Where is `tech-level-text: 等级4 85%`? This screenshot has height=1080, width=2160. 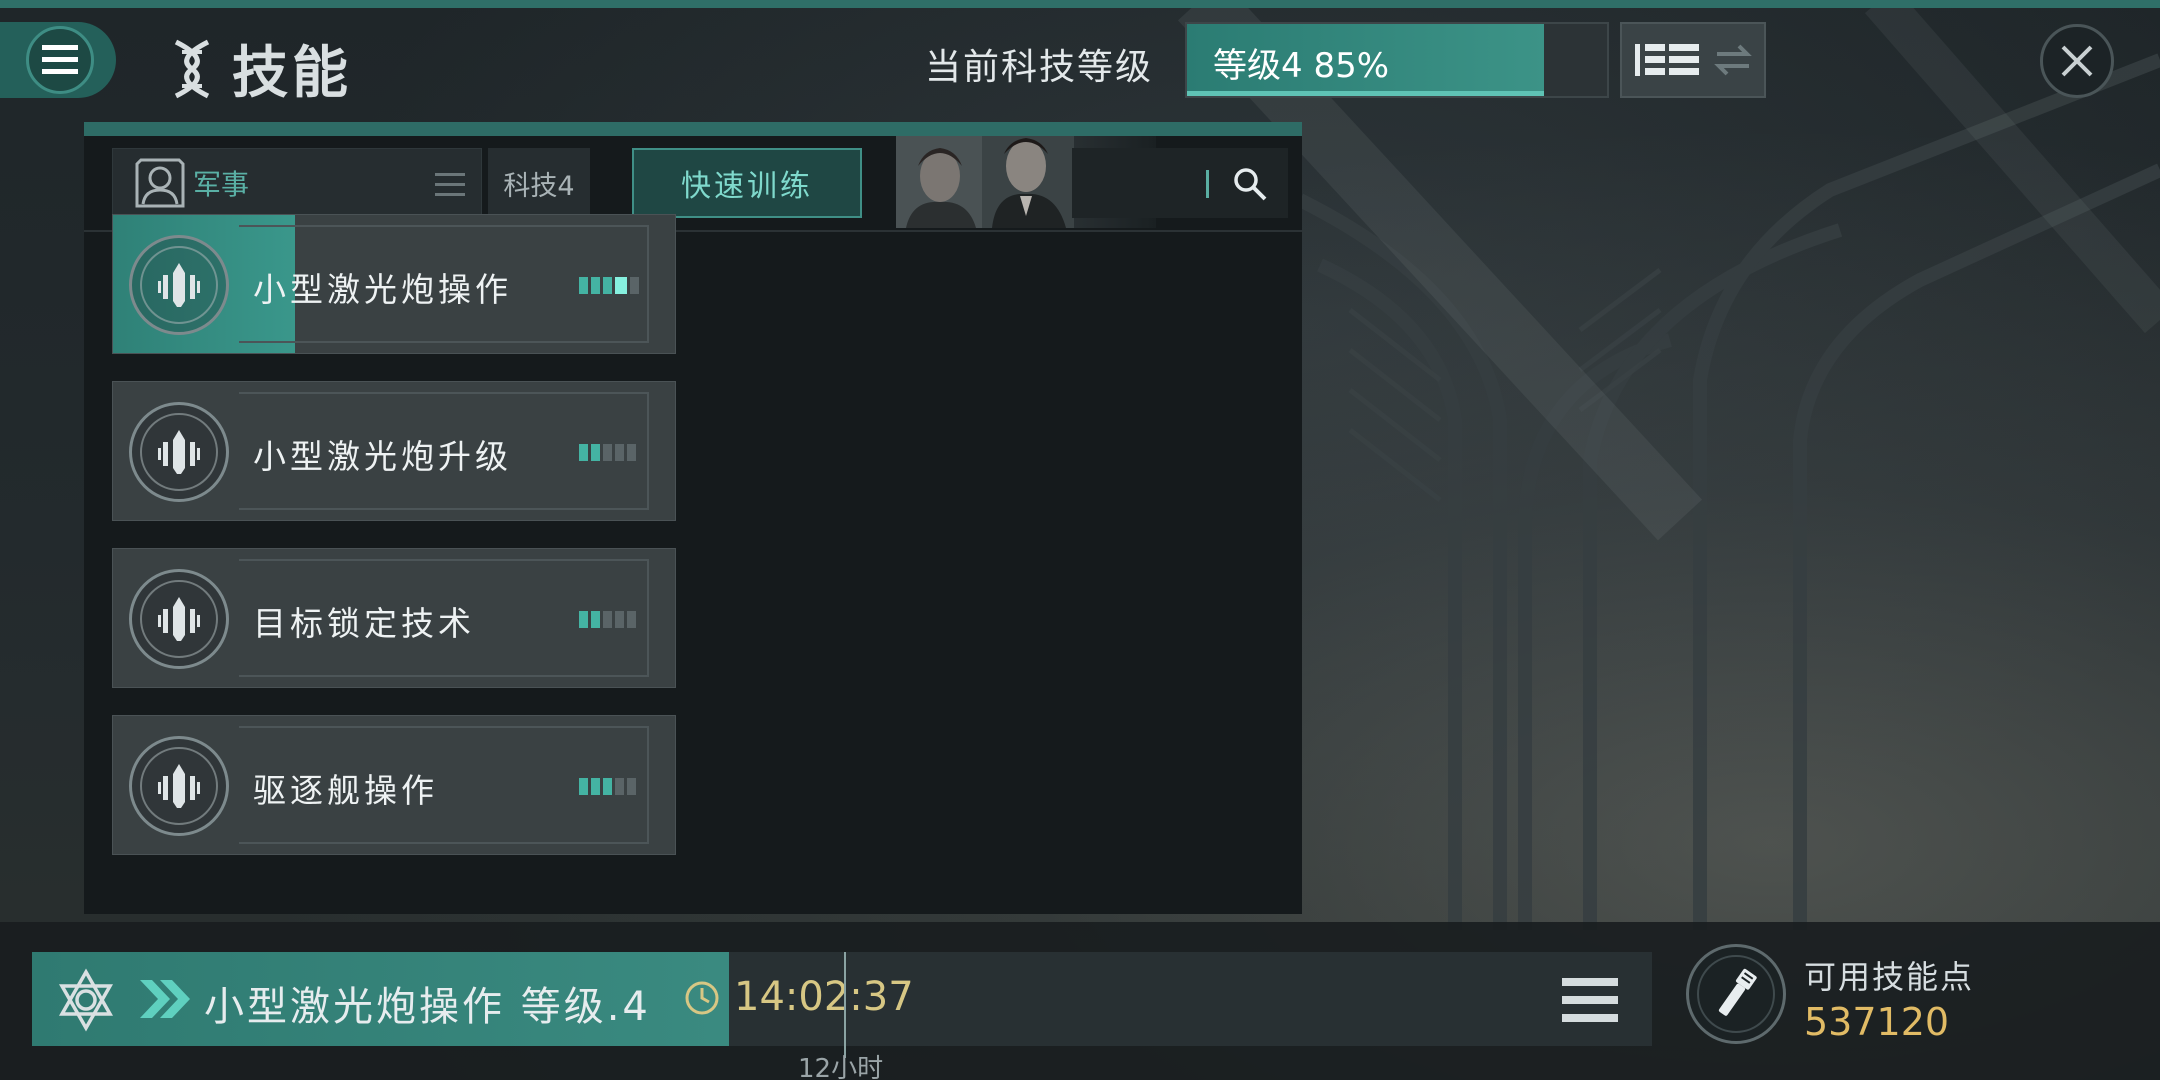 tech-level-text: 等级4 85% is located at coordinates (1301, 66).